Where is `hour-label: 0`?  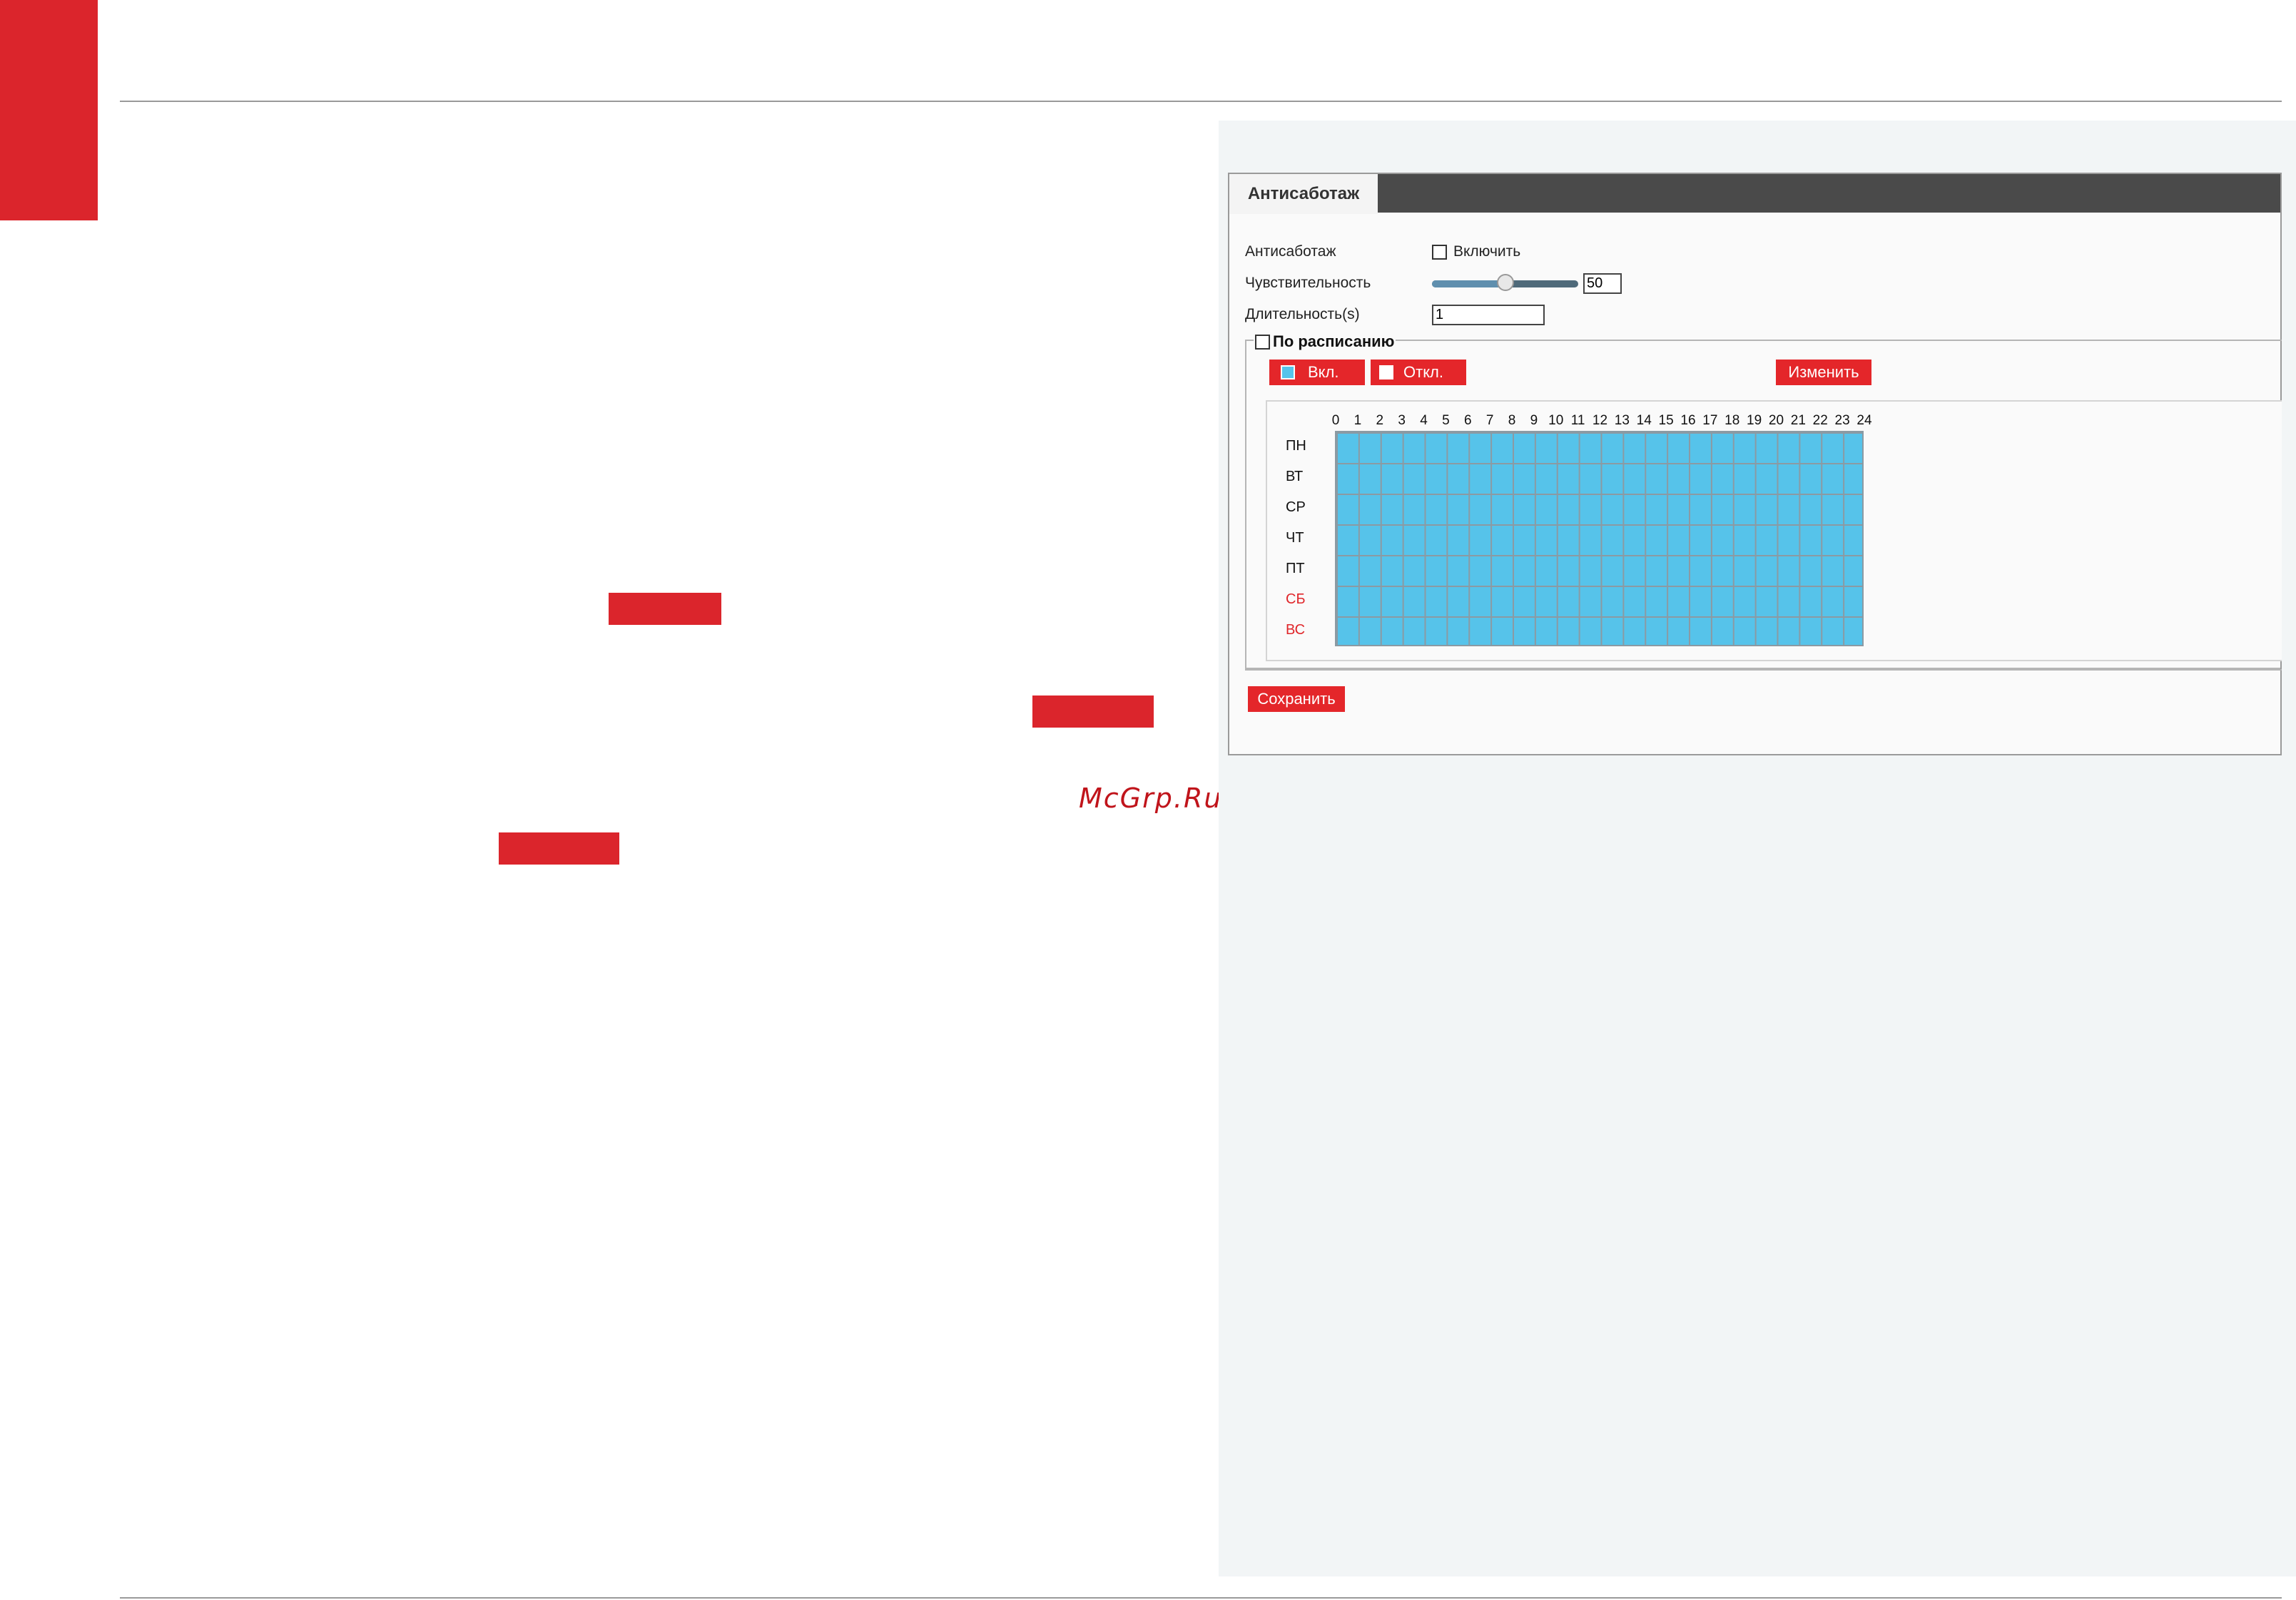
hour-label: 0 is located at coordinates (1335, 421).